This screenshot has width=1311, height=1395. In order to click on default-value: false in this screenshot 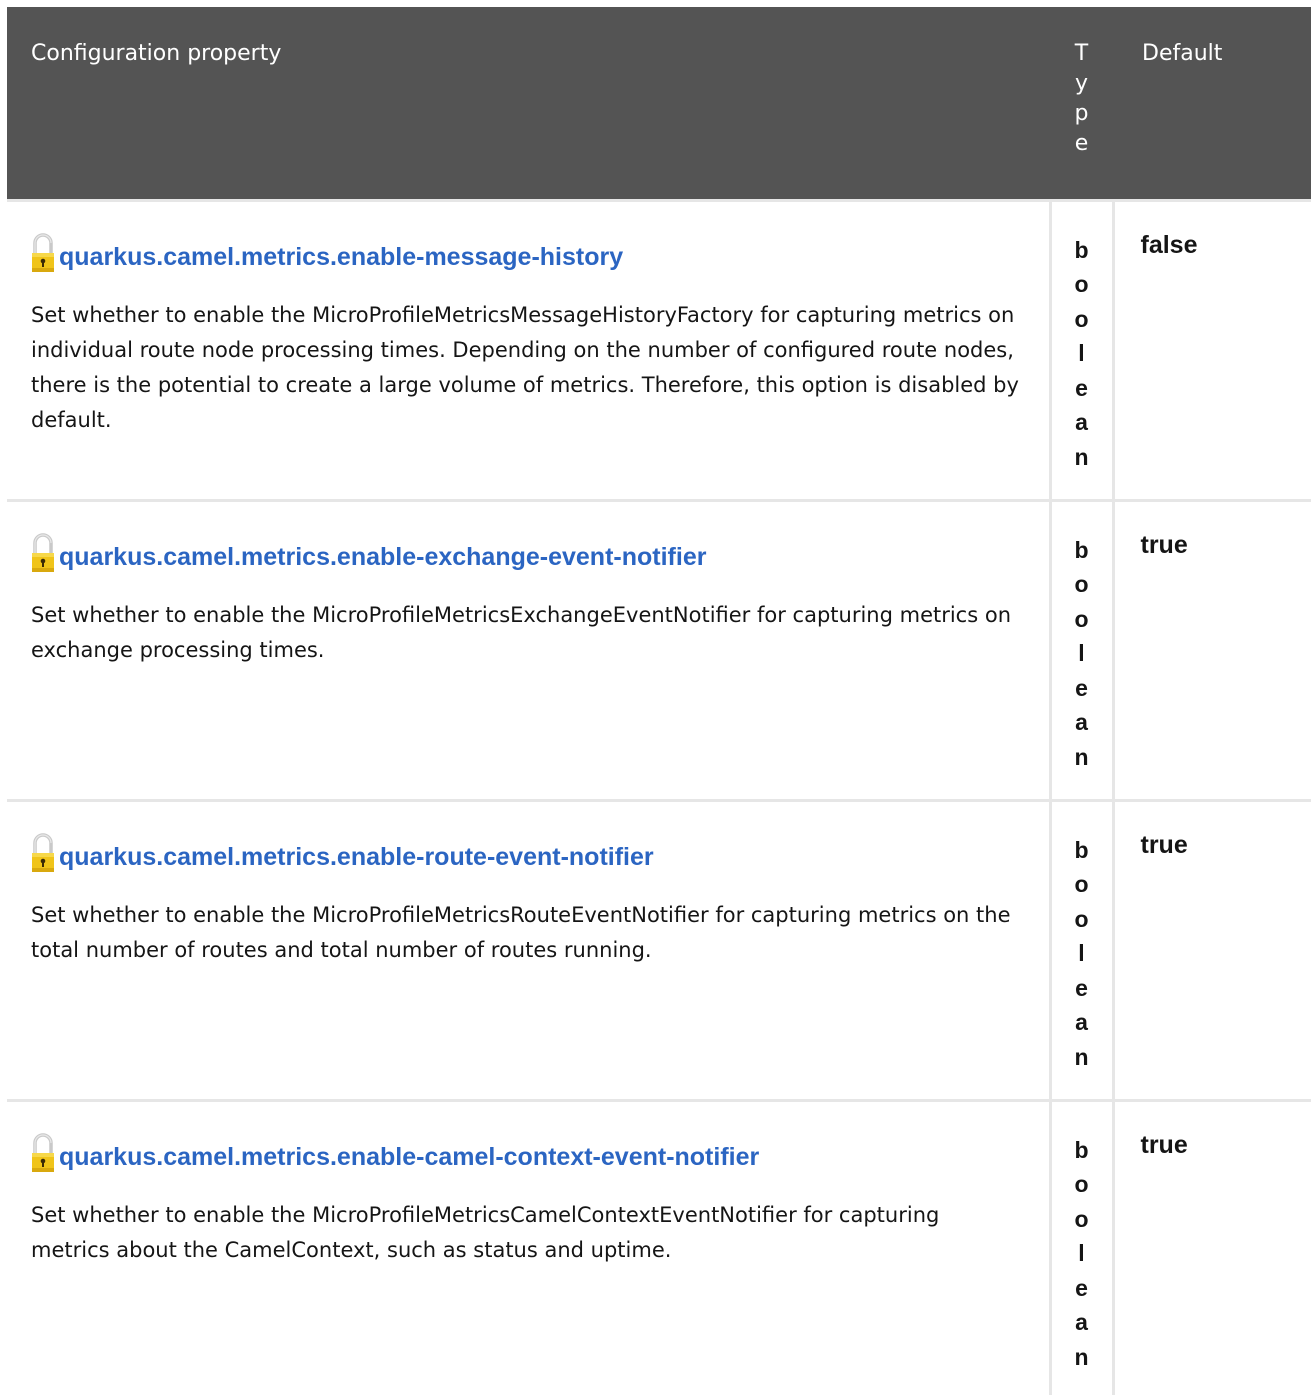, I will do `click(1169, 244)`.